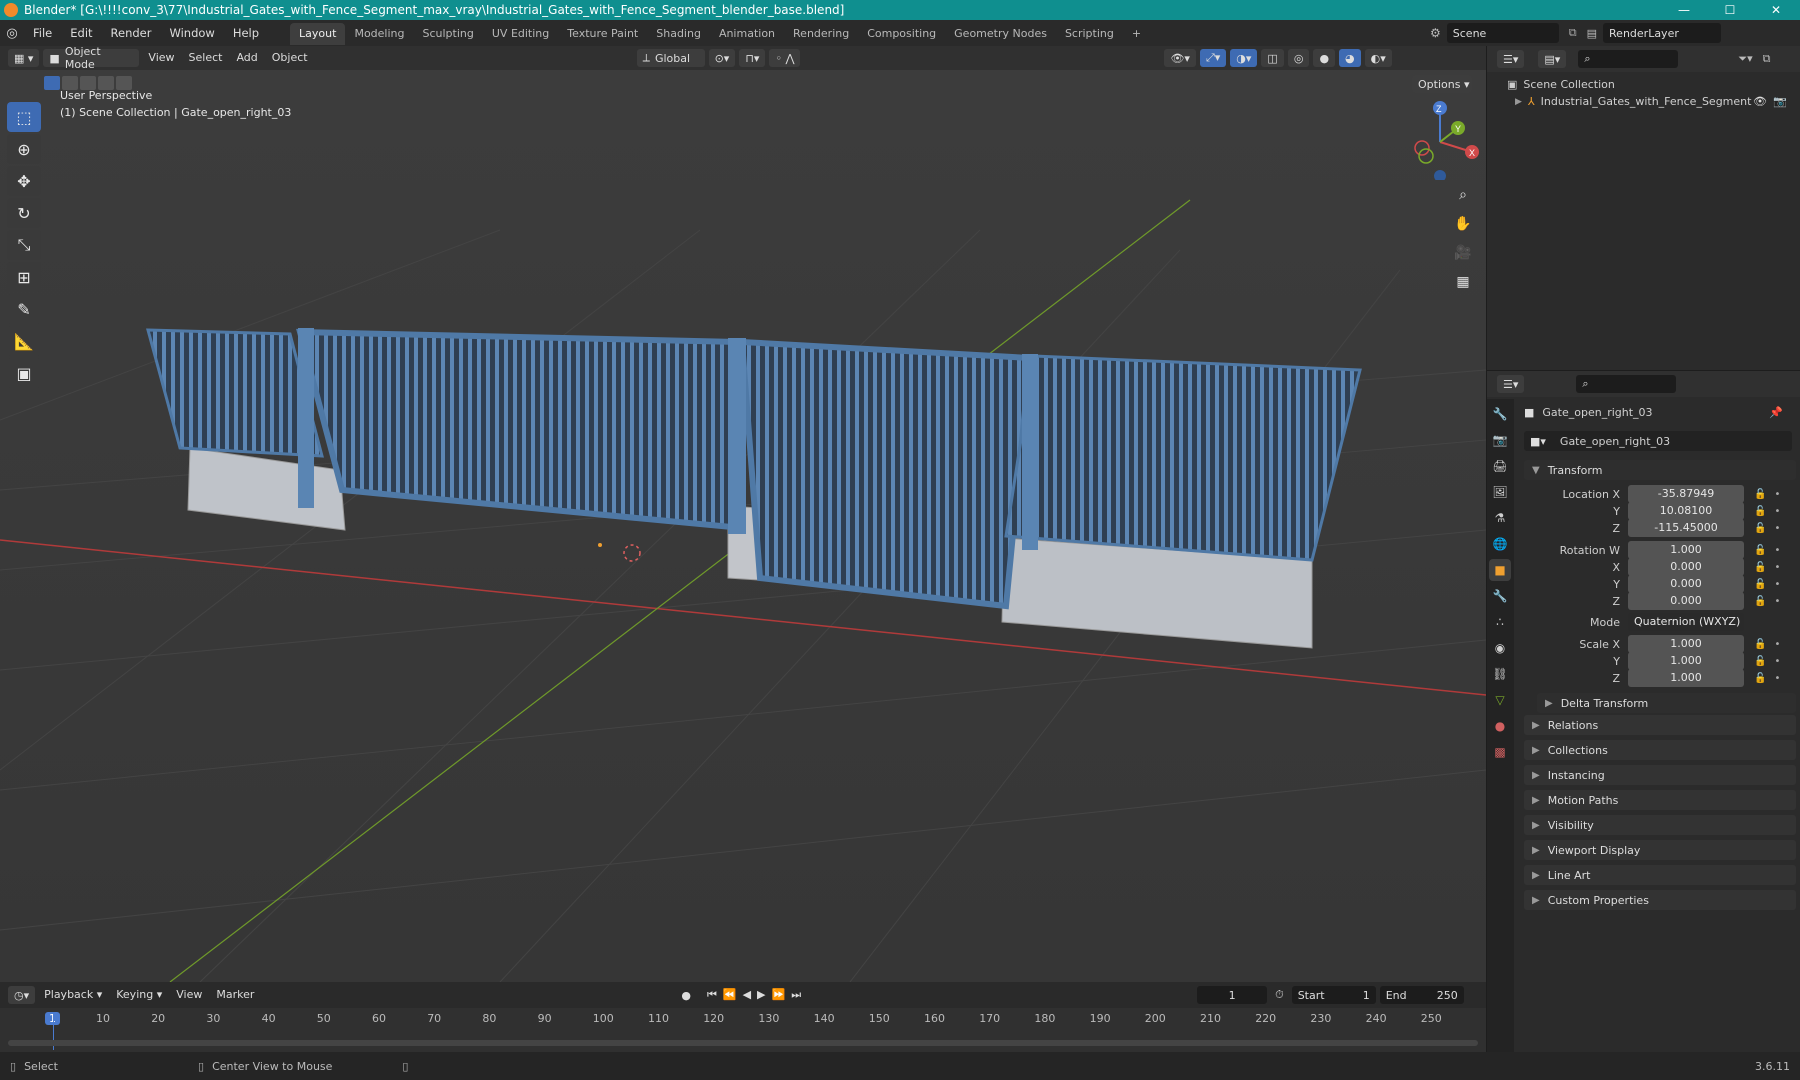  I want to click on snap-toggle: ⊓▾, so click(752, 58).